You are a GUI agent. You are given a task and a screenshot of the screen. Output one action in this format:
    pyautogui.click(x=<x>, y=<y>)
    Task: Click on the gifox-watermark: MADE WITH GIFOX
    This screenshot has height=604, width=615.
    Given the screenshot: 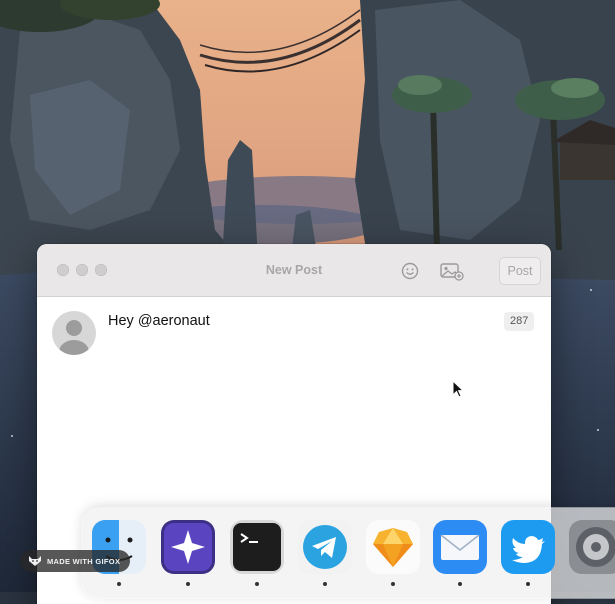 What is the action you would take?
    pyautogui.click(x=75, y=561)
    